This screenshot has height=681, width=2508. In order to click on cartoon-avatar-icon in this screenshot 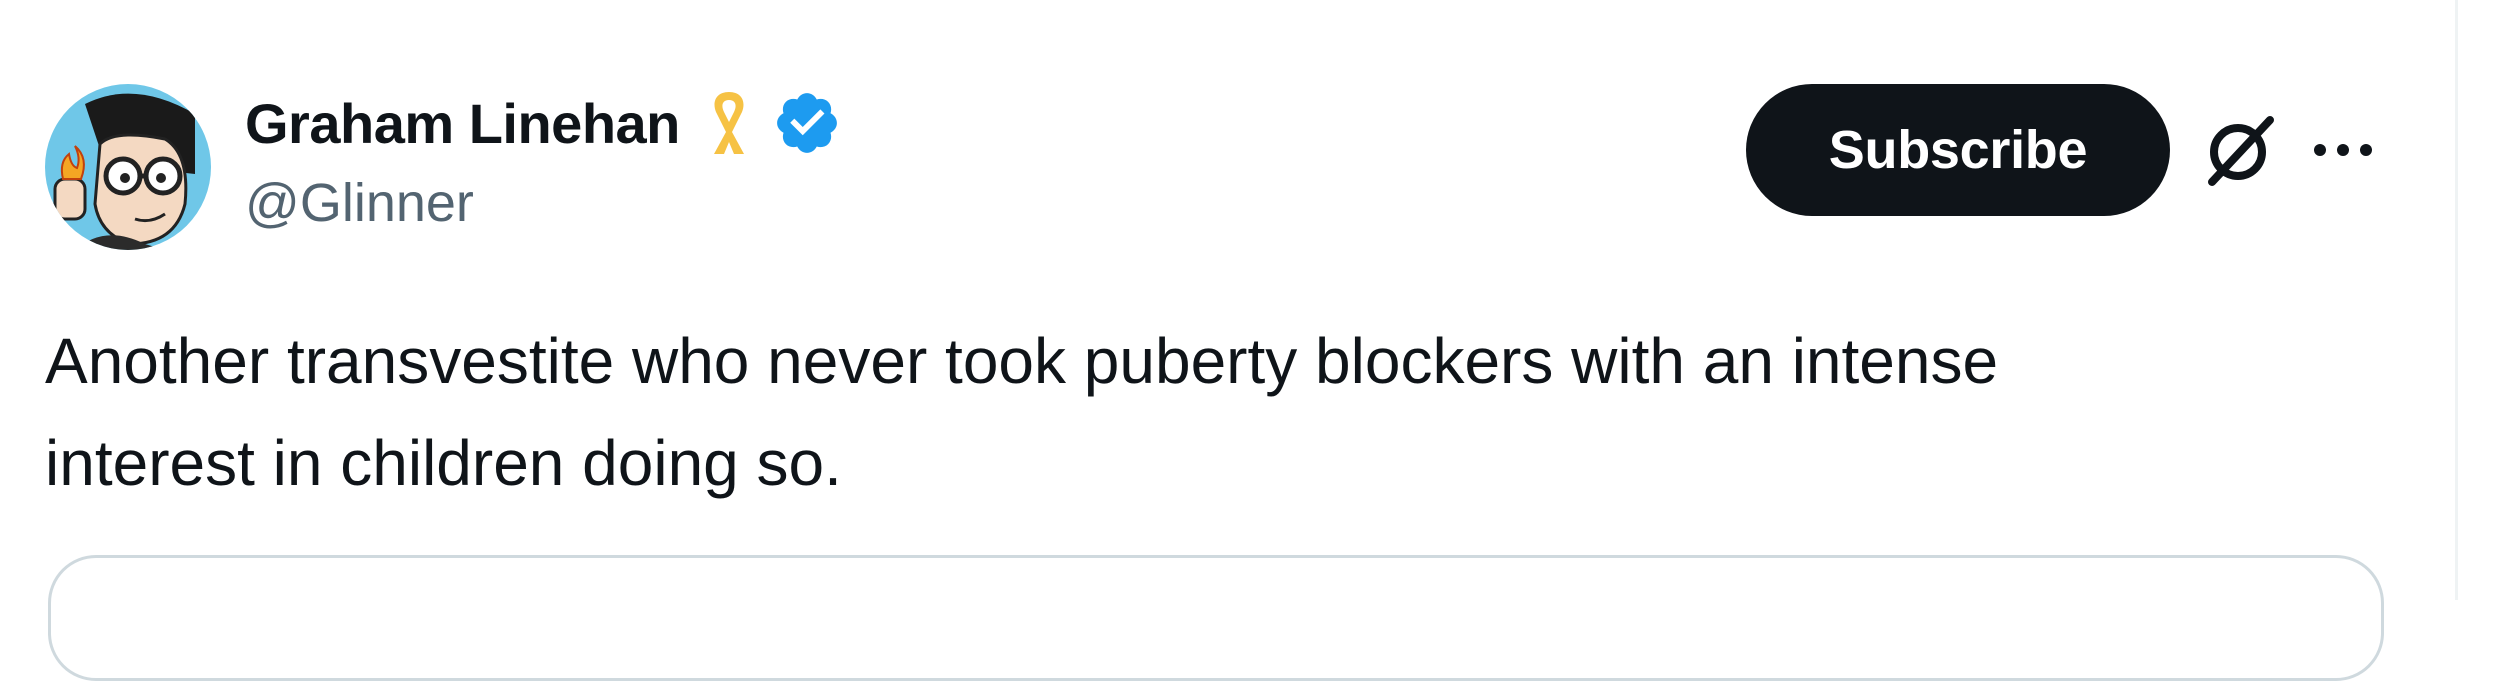, I will do `click(128, 167)`.